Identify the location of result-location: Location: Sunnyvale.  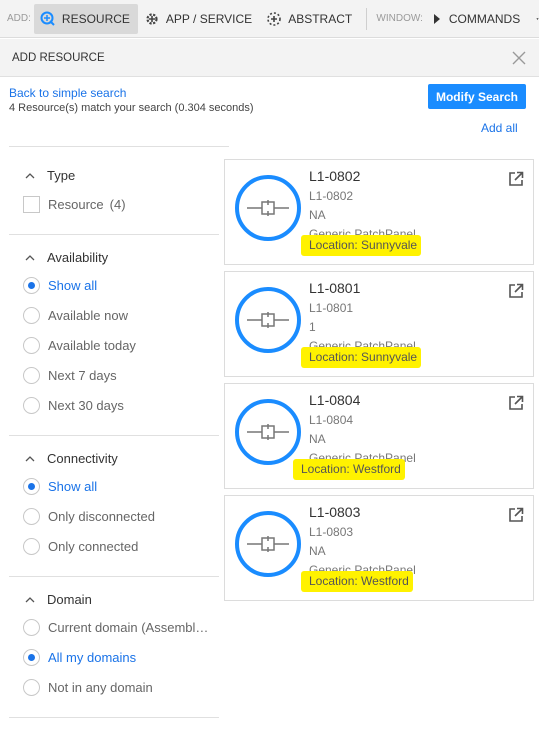
(361, 245).